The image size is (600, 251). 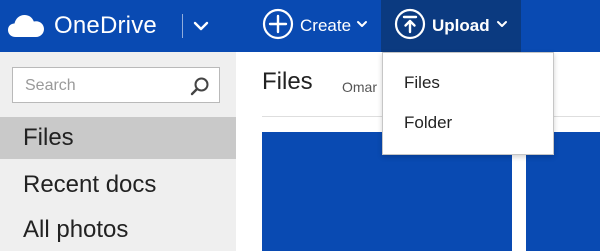 I want to click on sidebar-item-files: Files, so click(x=118, y=138).